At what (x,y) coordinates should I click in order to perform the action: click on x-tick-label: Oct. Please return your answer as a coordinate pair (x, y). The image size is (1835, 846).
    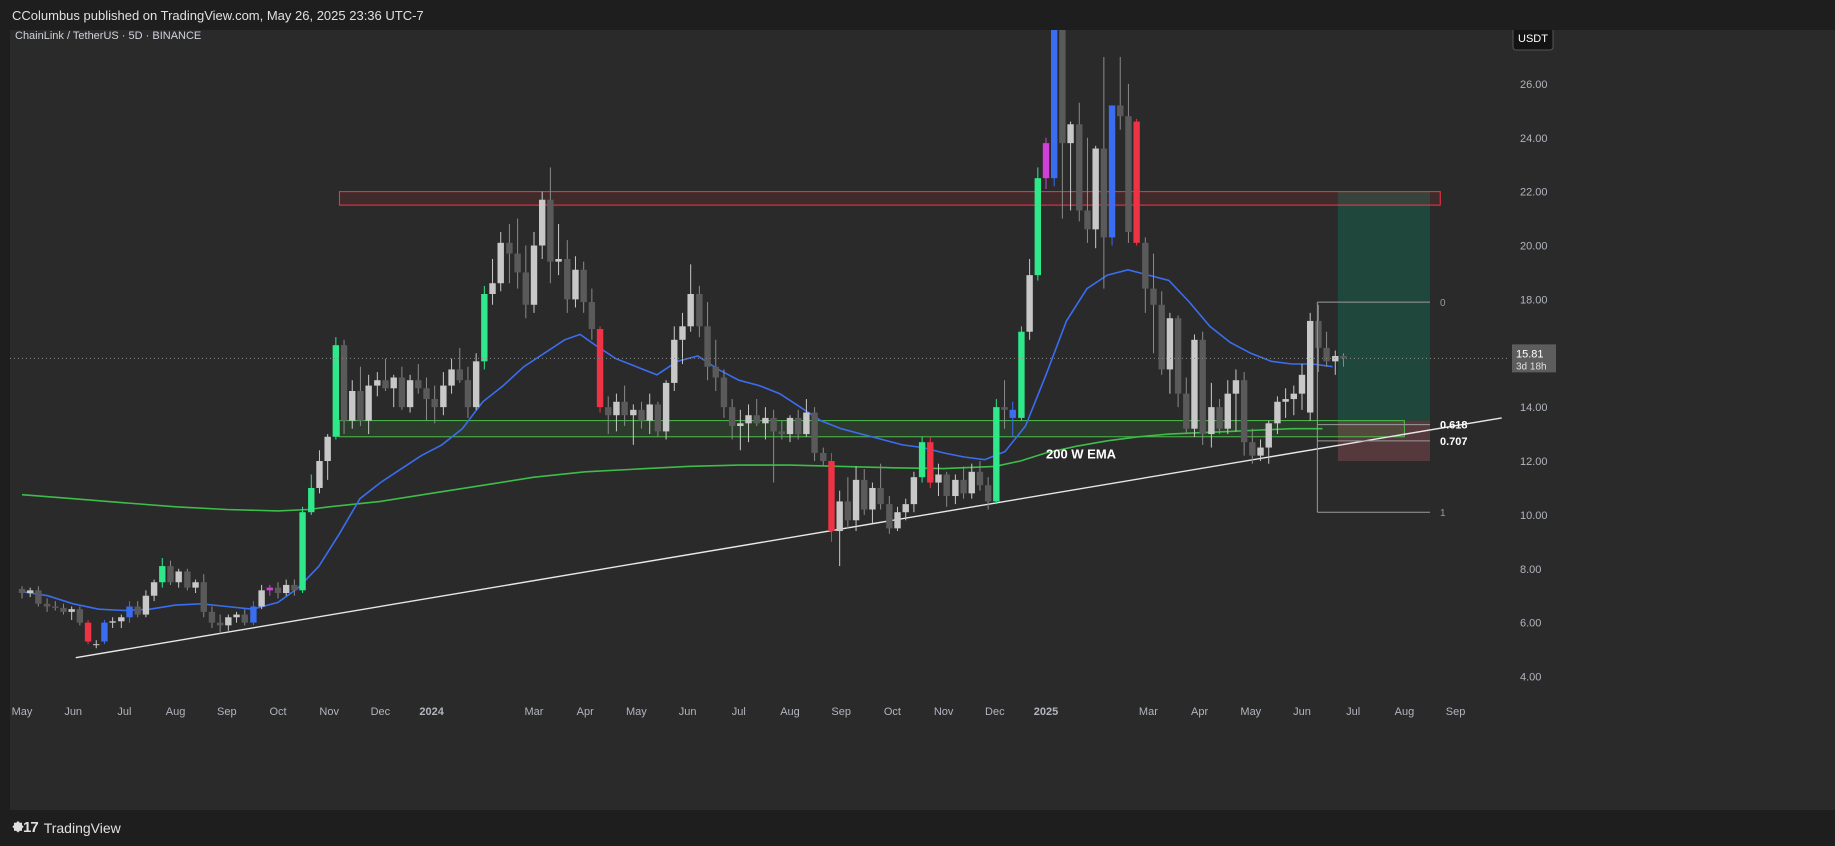
    Looking at the image, I should click on (892, 712).